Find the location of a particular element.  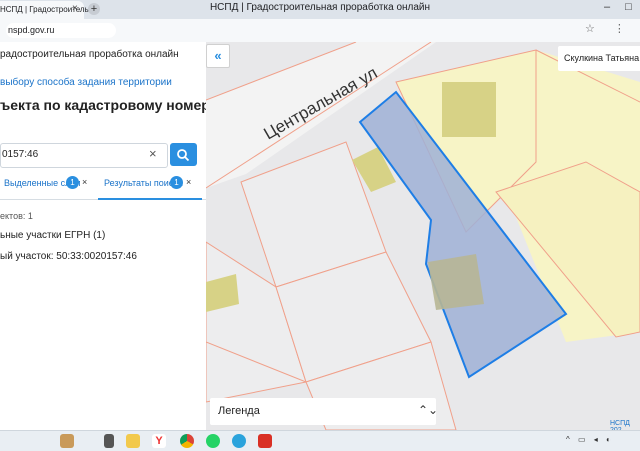

browser-menu-icons: ☆ ⋮ is located at coordinates (609, 28).